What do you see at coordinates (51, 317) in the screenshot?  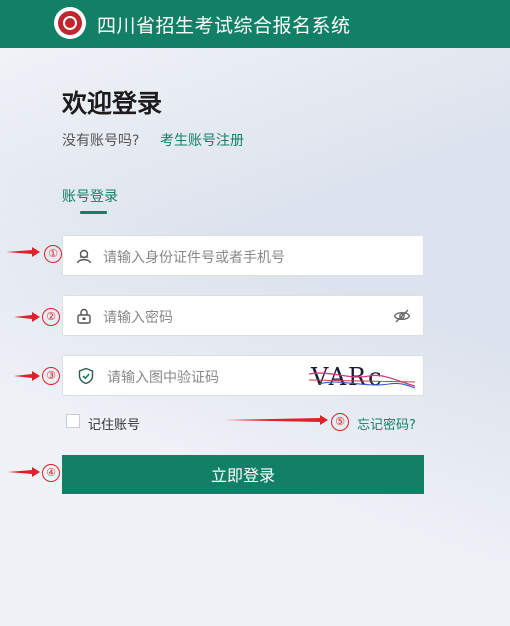 I see `annotation-marker-2: ②` at bounding box center [51, 317].